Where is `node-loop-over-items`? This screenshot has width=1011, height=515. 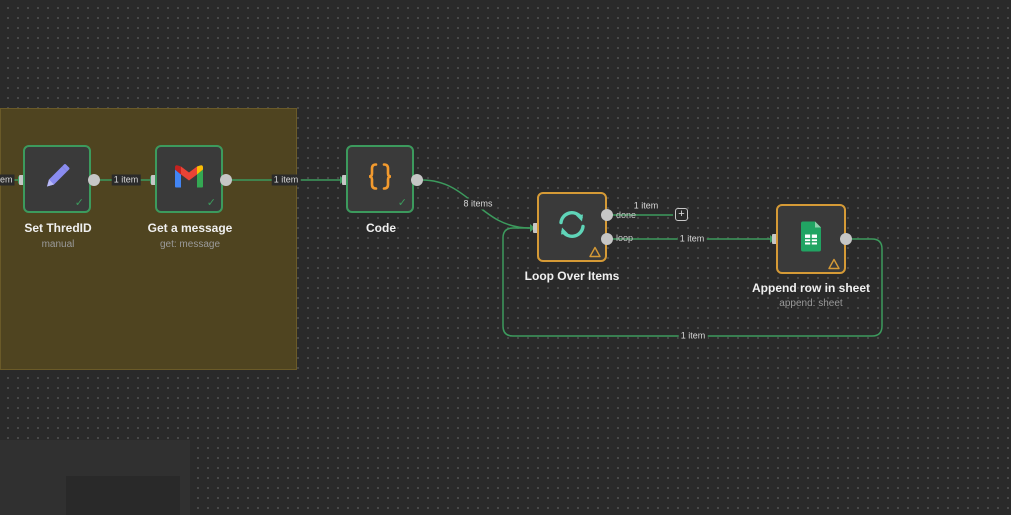 node-loop-over-items is located at coordinates (572, 227).